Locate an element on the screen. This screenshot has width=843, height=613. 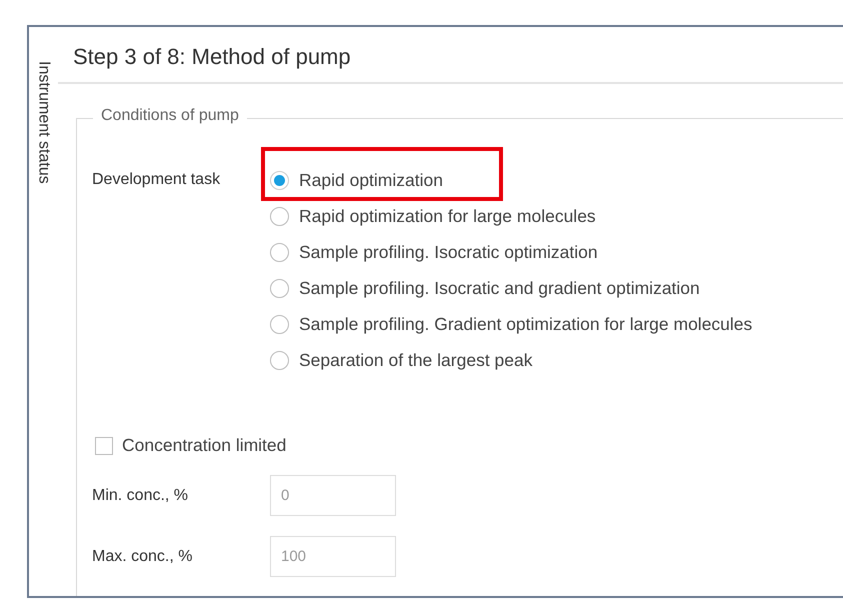
checkbox is located at coordinates (104, 445).